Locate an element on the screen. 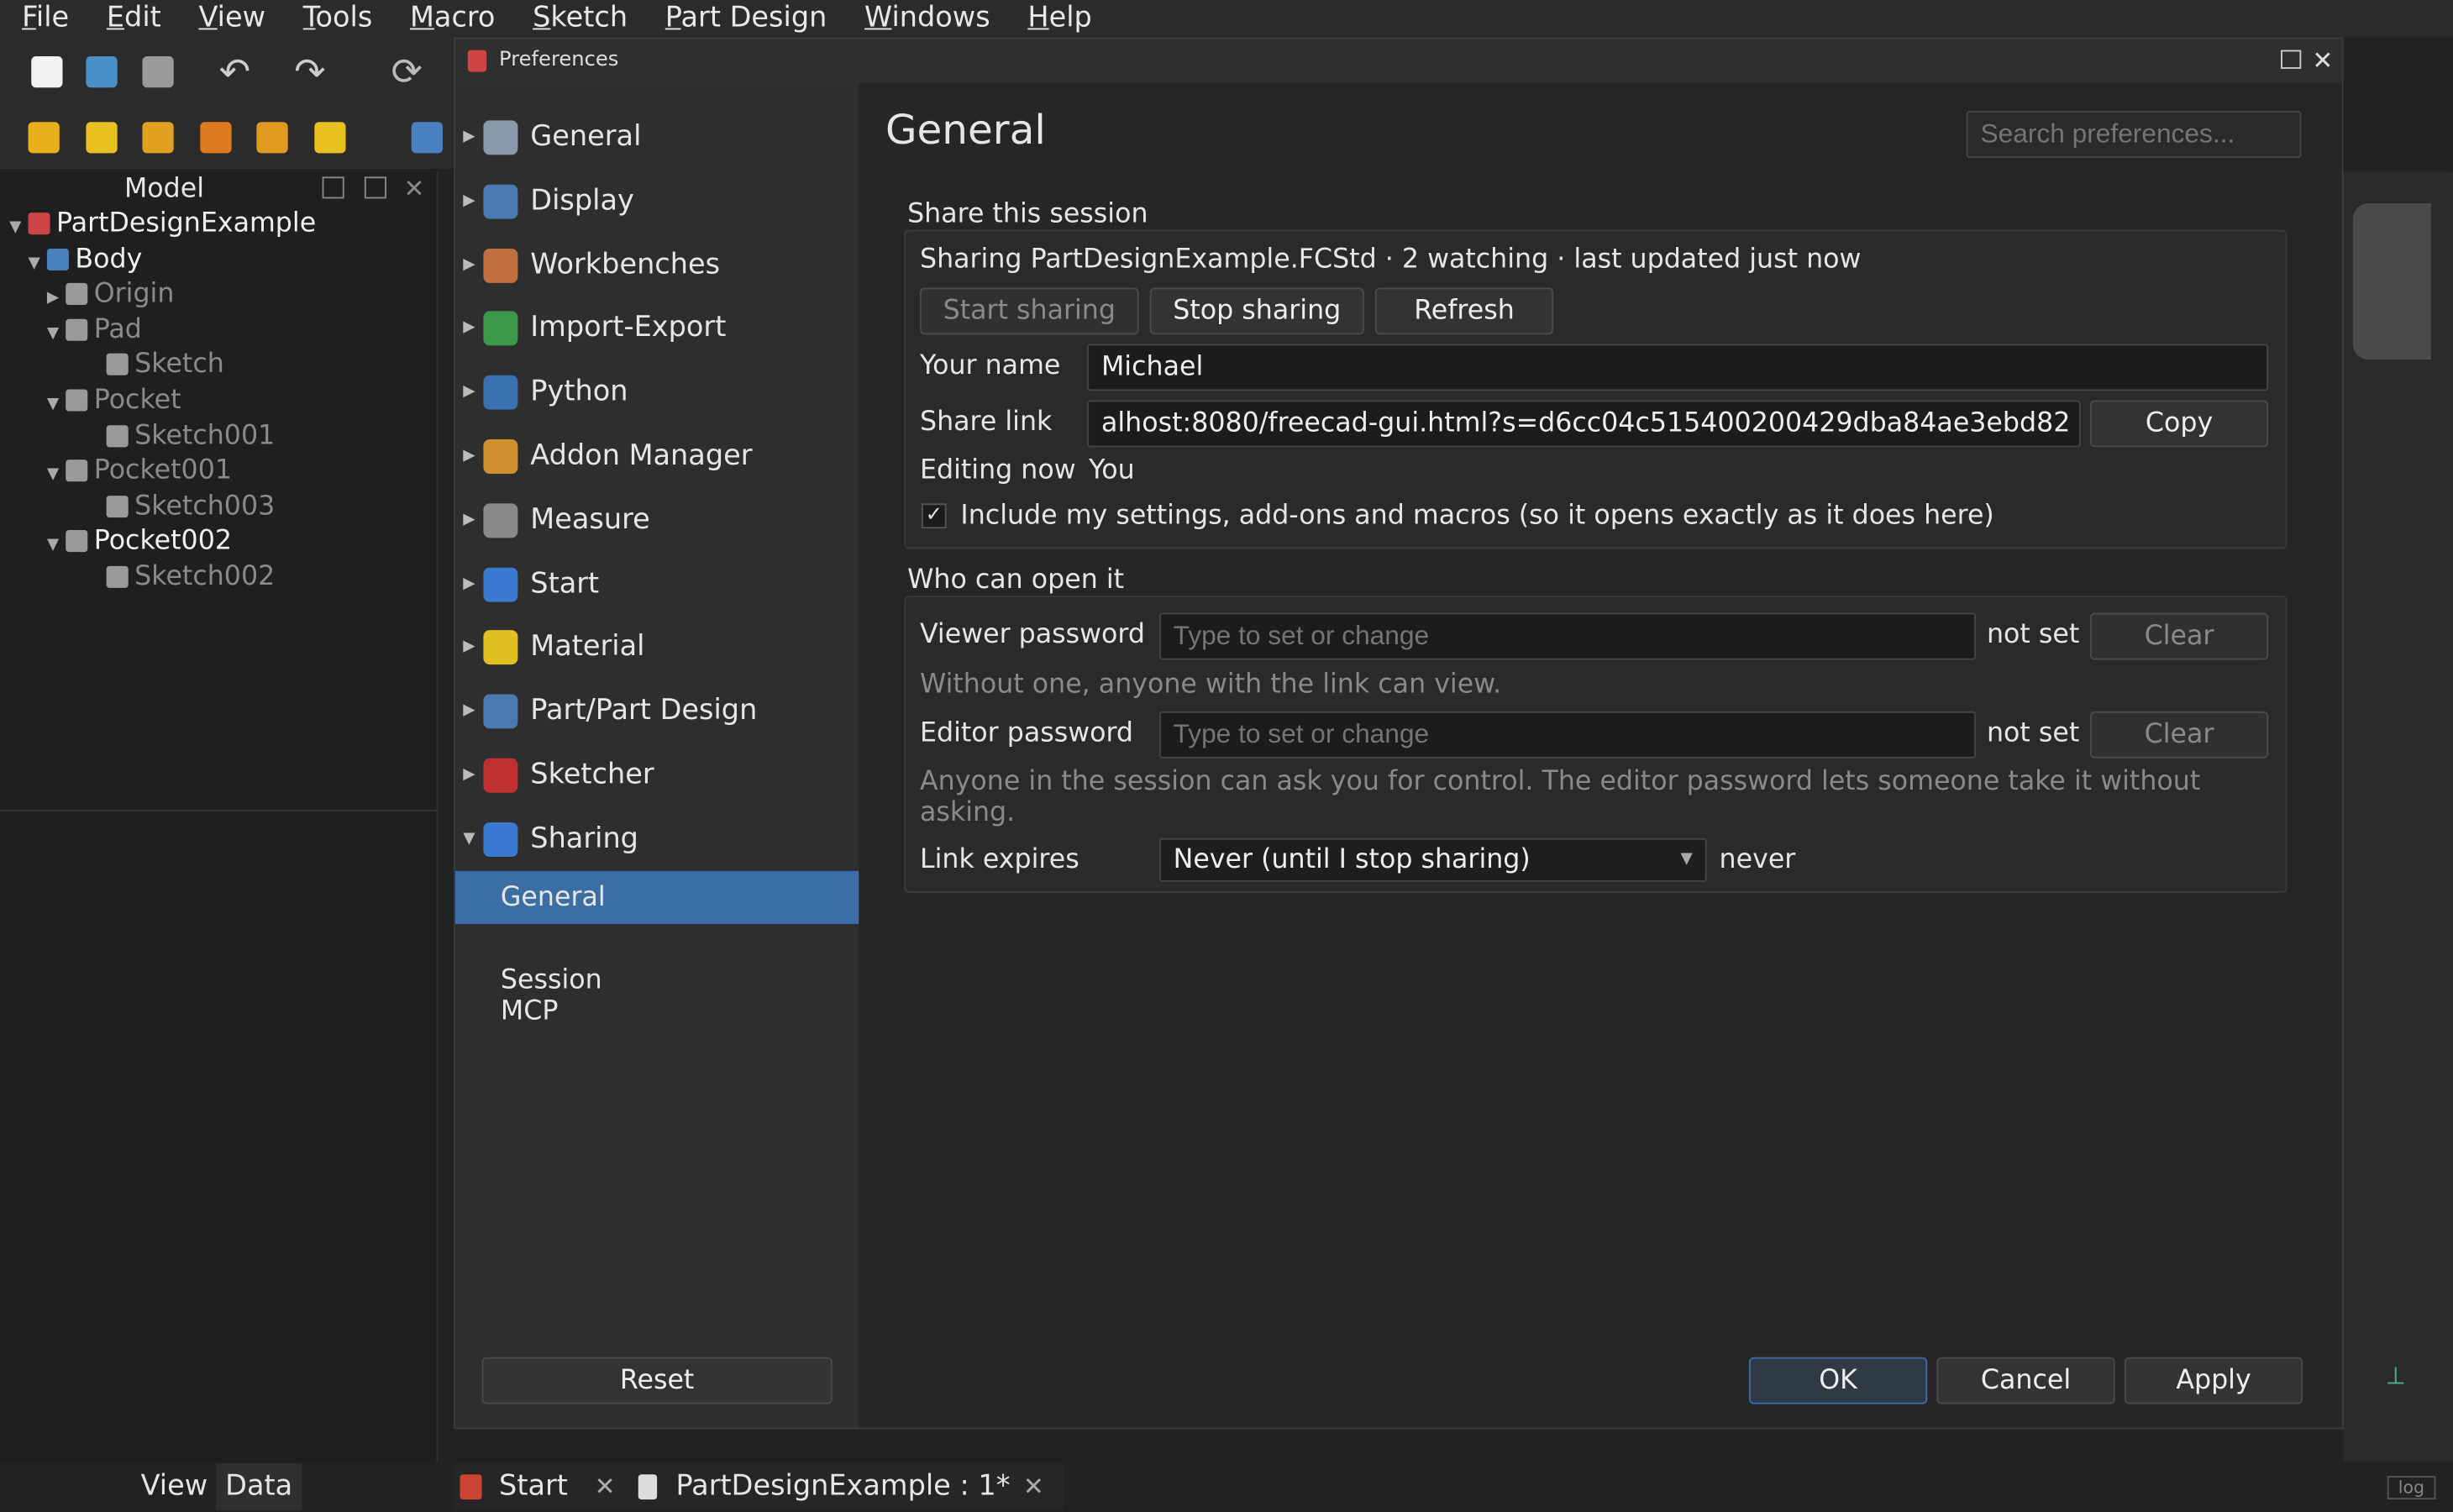  tab-data: Data is located at coordinates (258, 1487).